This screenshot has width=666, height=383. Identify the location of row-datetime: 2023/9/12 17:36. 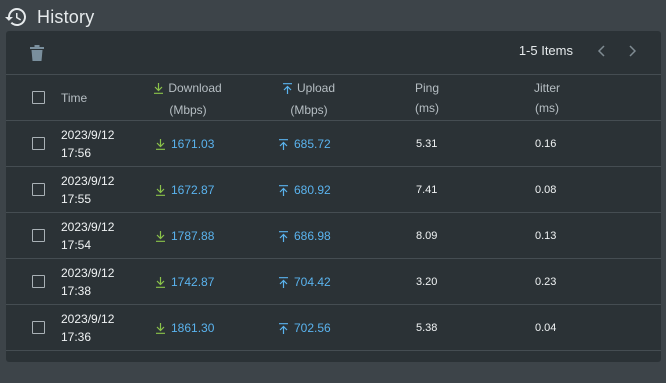
(88, 328).